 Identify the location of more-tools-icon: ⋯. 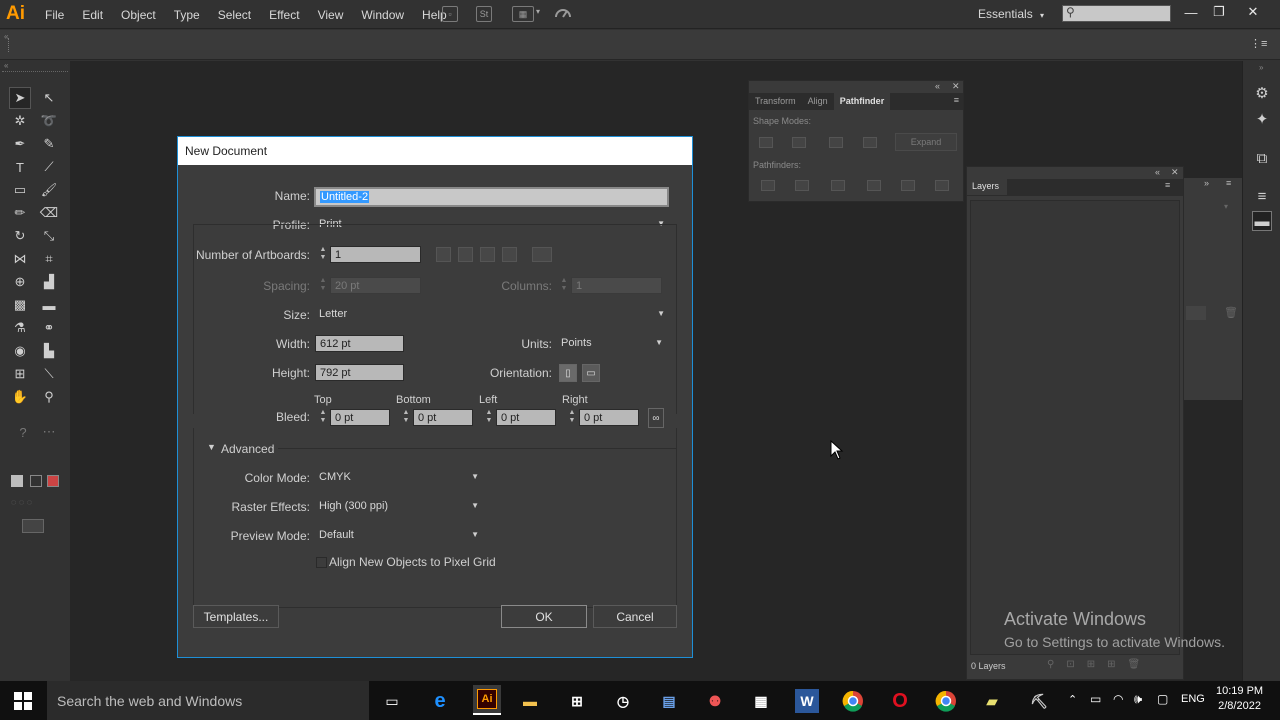
(49, 432).